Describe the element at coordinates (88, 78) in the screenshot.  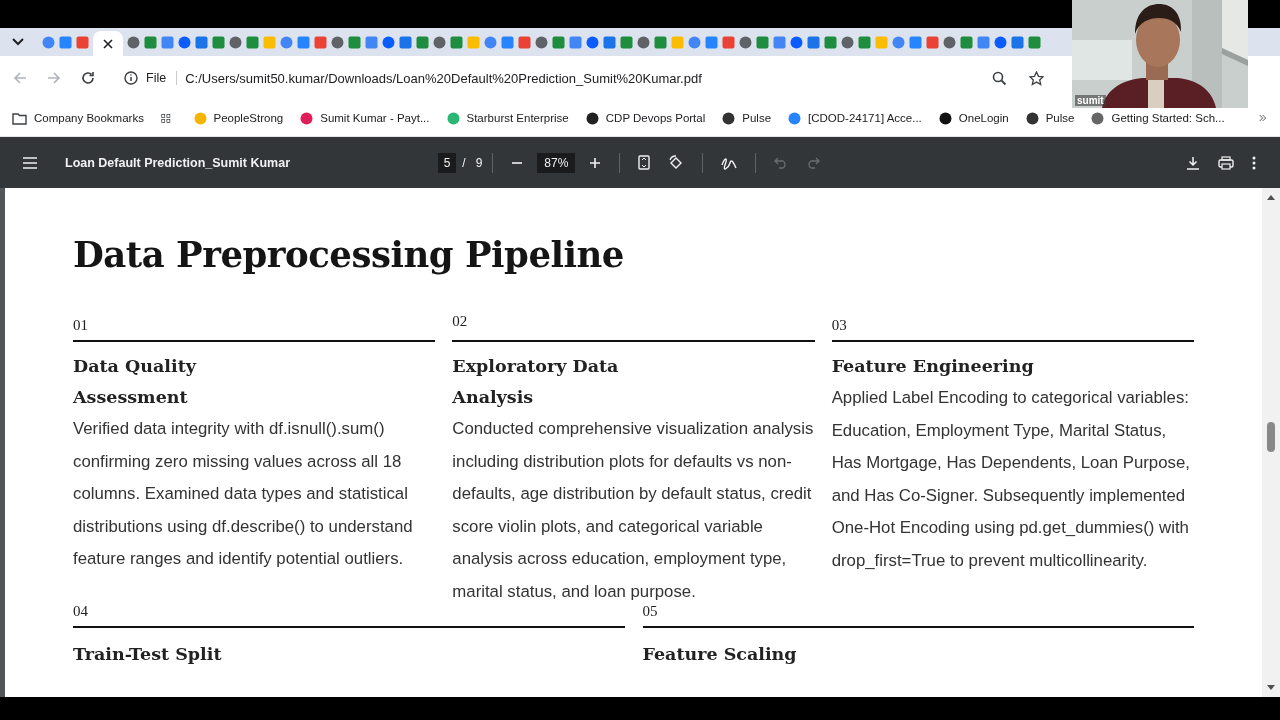
I see `reload-icon` at that location.